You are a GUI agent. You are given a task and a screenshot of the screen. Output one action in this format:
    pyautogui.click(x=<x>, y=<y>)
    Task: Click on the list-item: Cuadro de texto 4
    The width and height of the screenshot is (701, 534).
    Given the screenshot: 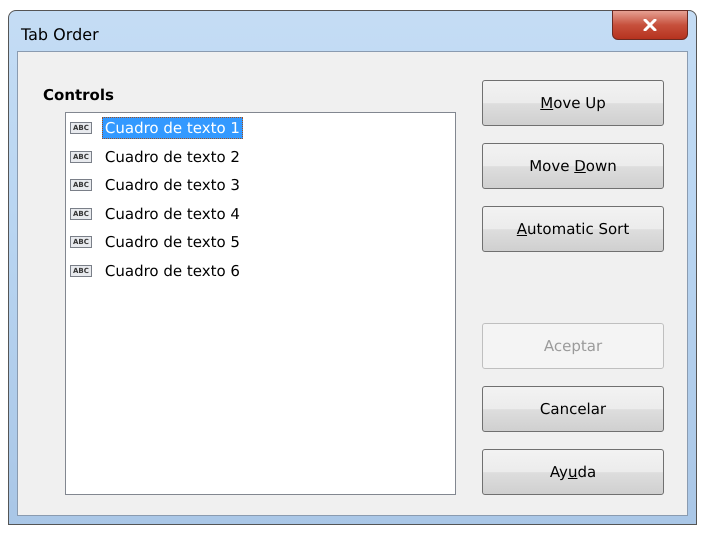 What is the action you would take?
    pyautogui.click(x=172, y=213)
    